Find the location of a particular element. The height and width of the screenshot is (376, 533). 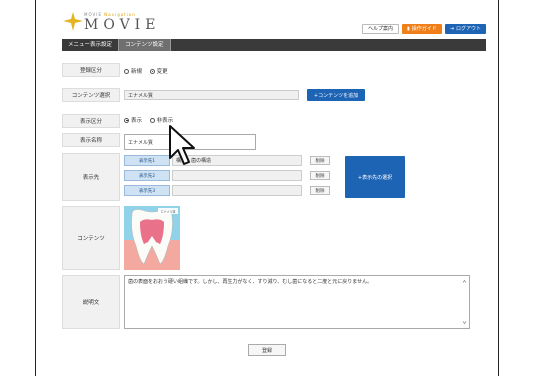

mouse-cursor-icon is located at coordinates (182, 145).